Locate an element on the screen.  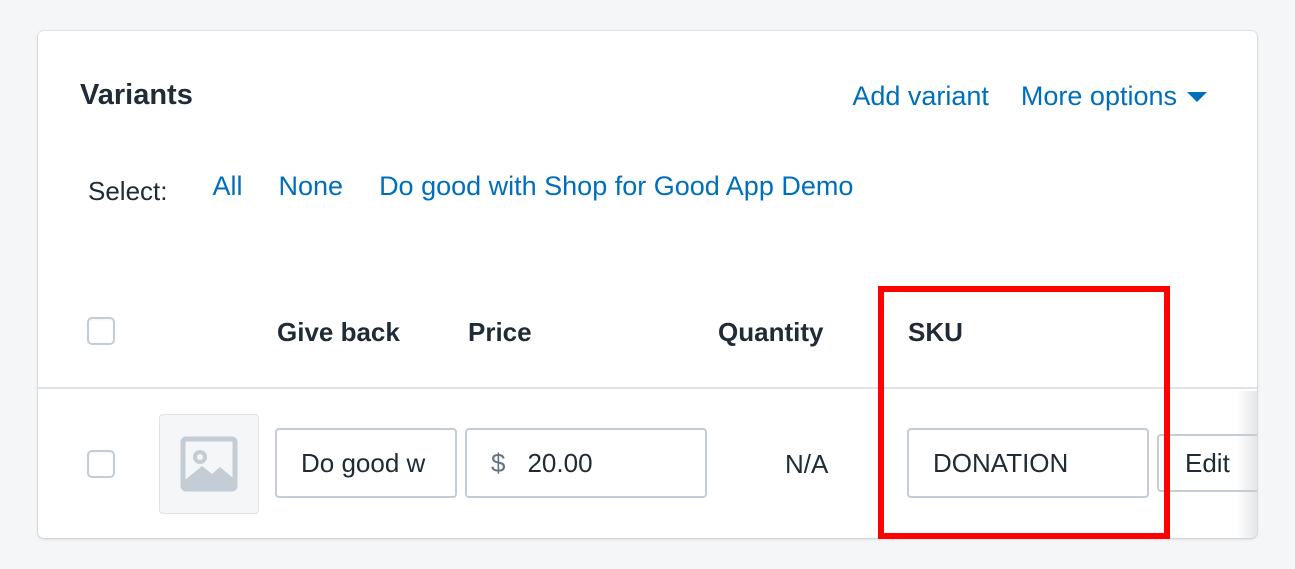
column-header-give-back: Give back is located at coordinates (338, 332).